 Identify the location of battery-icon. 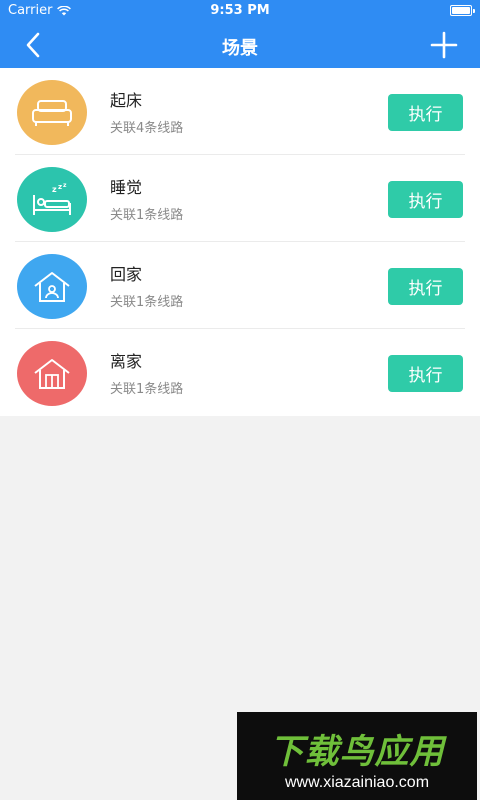
(462, 10).